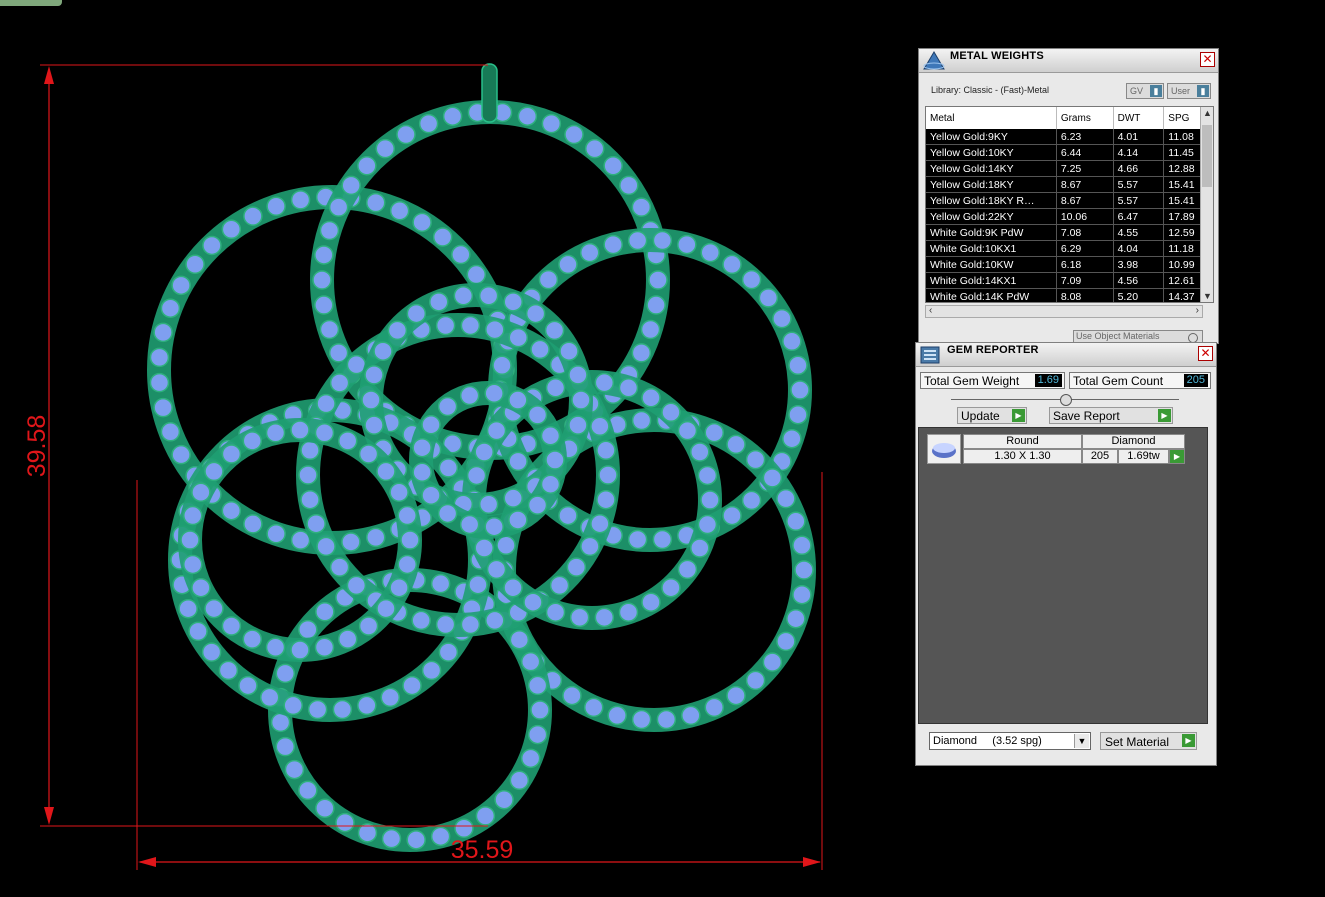 This screenshot has width=1325, height=897. Describe the element at coordinates (1207, 113) in the screenshot. I see `scroll-up-icon: ▲` at that location.